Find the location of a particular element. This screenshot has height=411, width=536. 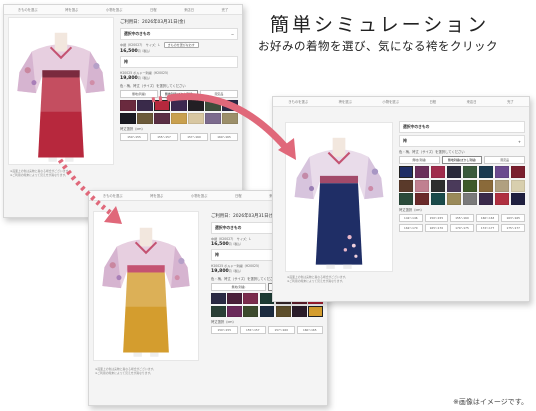

reselect-kimono-button: きものを選びなおす is located at coordinates (181, 45).